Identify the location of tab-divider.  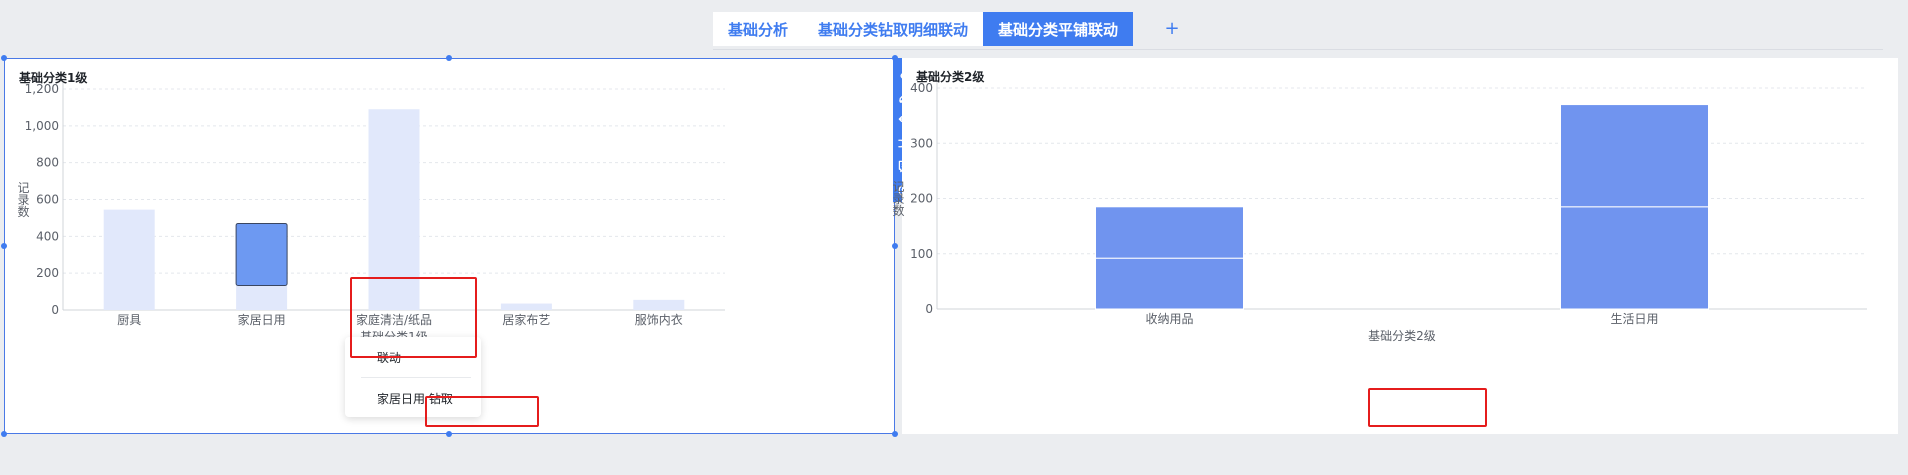
(1298, 49).